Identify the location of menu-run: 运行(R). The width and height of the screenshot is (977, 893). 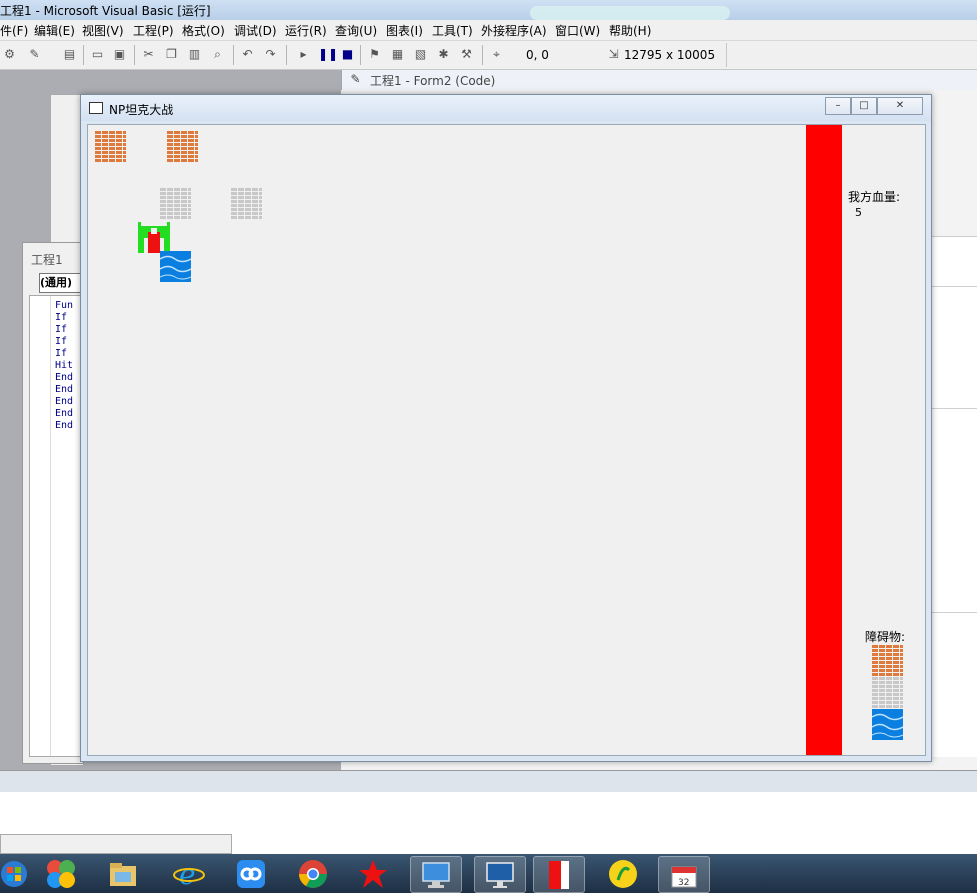
(306, 30).